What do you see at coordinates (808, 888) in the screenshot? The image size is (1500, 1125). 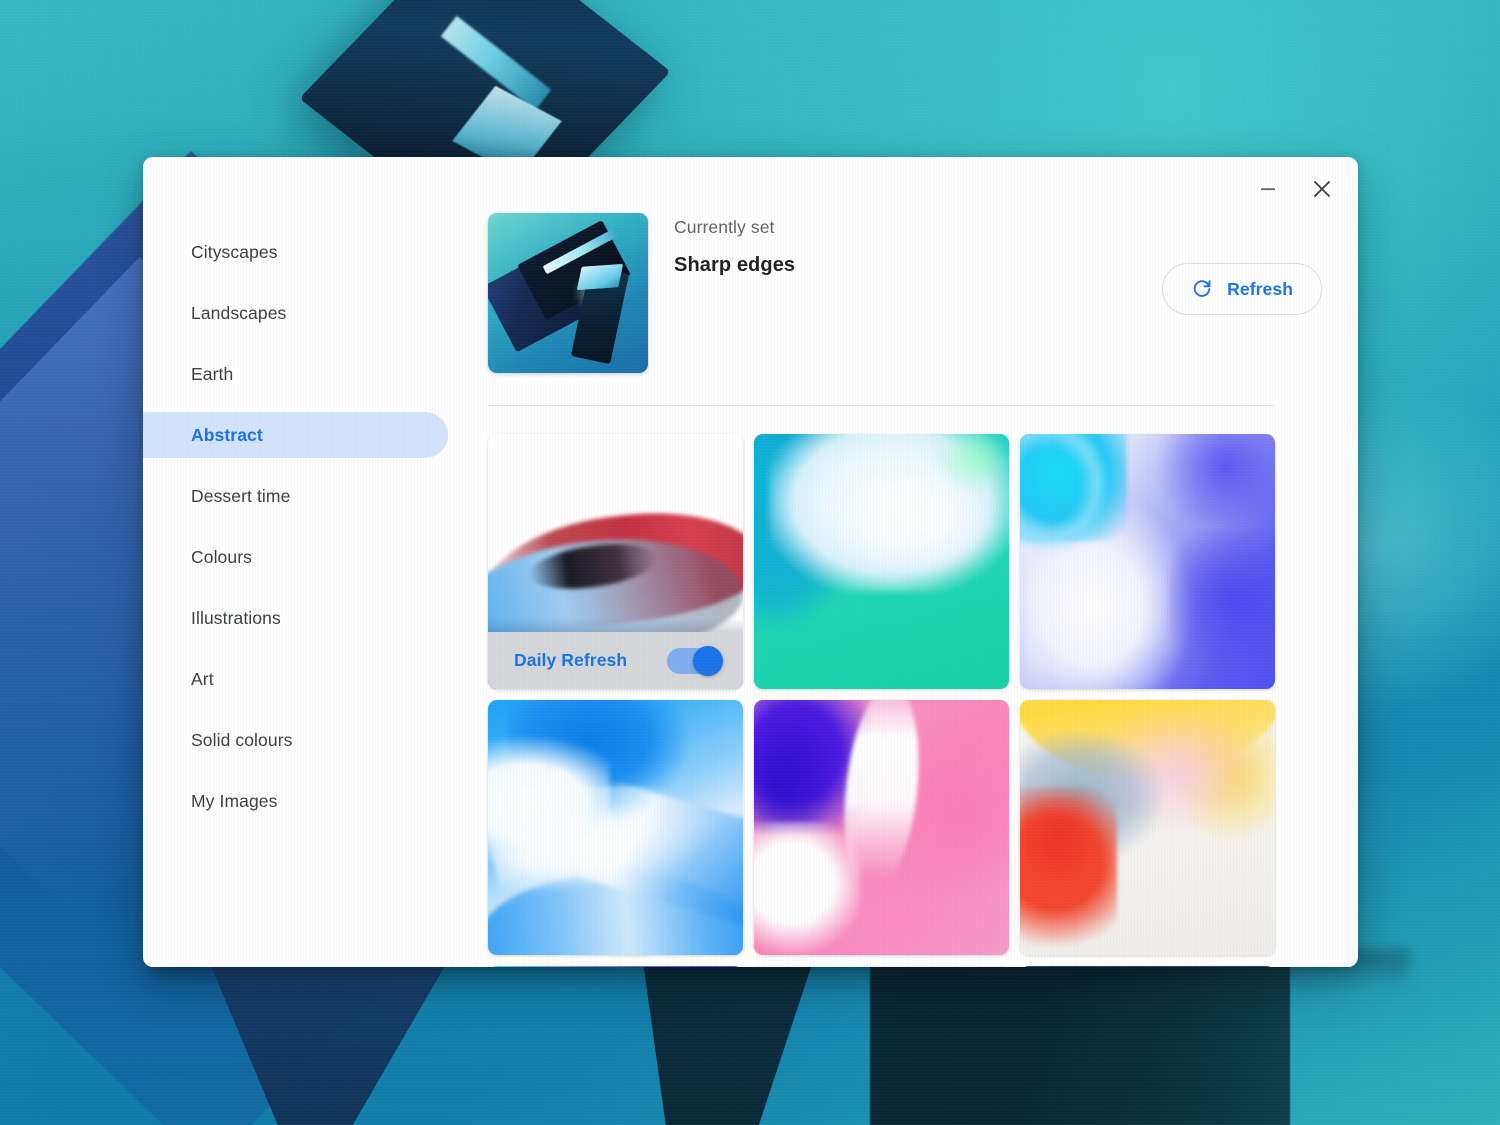 I see `art-white-blob` at bounding box center [808, 888].